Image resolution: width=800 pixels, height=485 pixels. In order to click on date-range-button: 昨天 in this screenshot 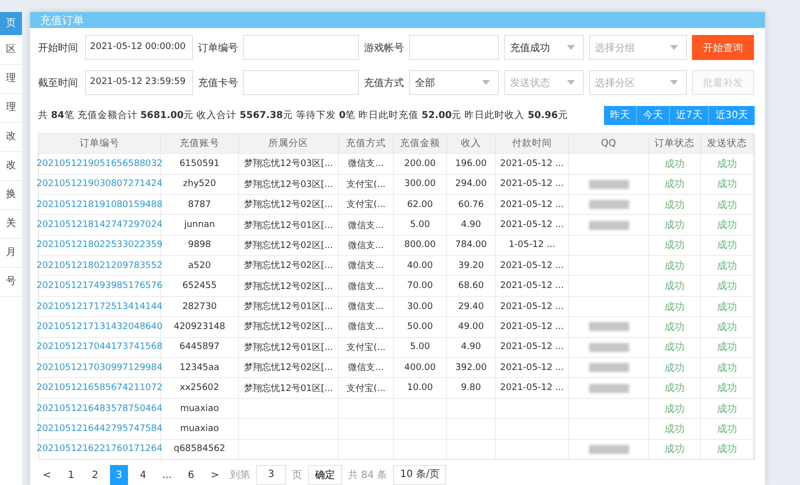, I will do `click(620, 115)`.